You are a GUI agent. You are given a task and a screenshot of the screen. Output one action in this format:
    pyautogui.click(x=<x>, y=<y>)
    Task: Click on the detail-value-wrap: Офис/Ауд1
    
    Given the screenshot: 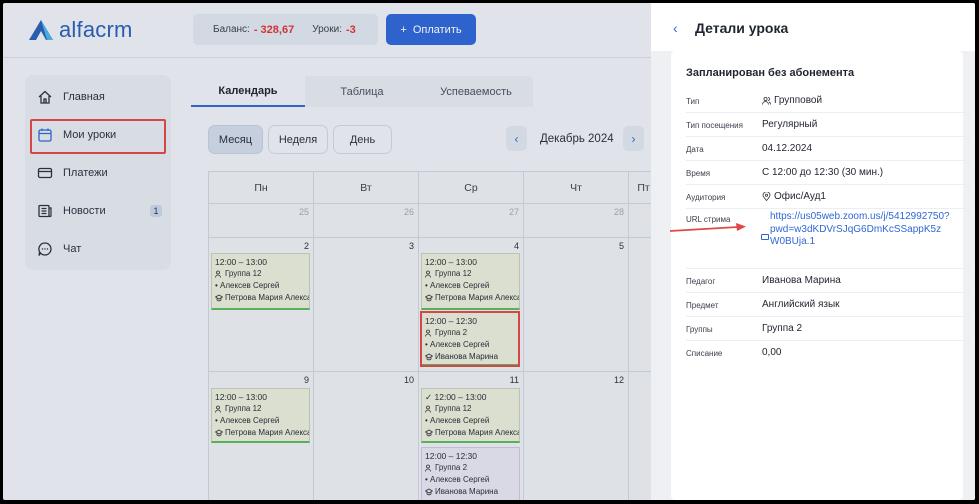 What is the action you would take?
    pyautogui.click(x=794, y=196)
    